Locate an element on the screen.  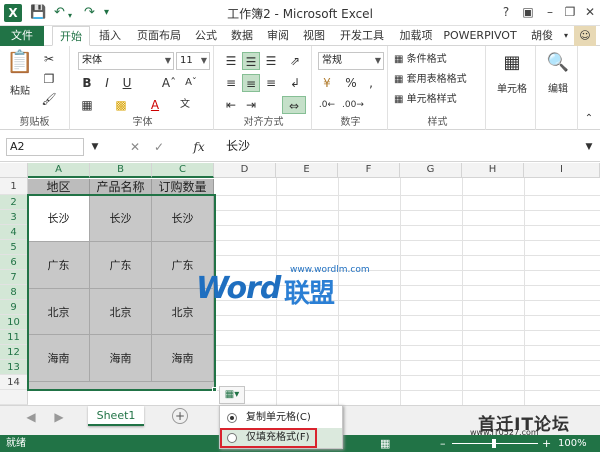
tab-developer: 开发工具 is located at coordinates (362, 36).